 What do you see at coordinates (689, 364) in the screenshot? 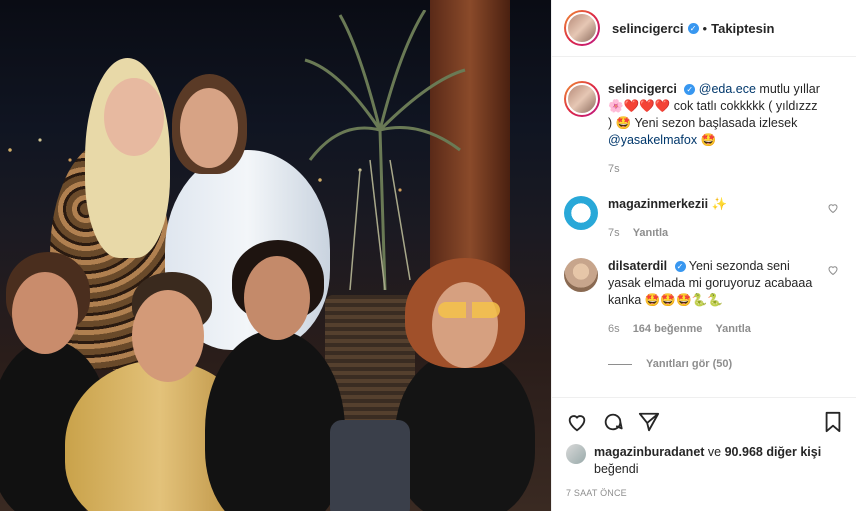
I see `view-replies-label: Yanıtları gör (50)` at bounding box center [689, 364].